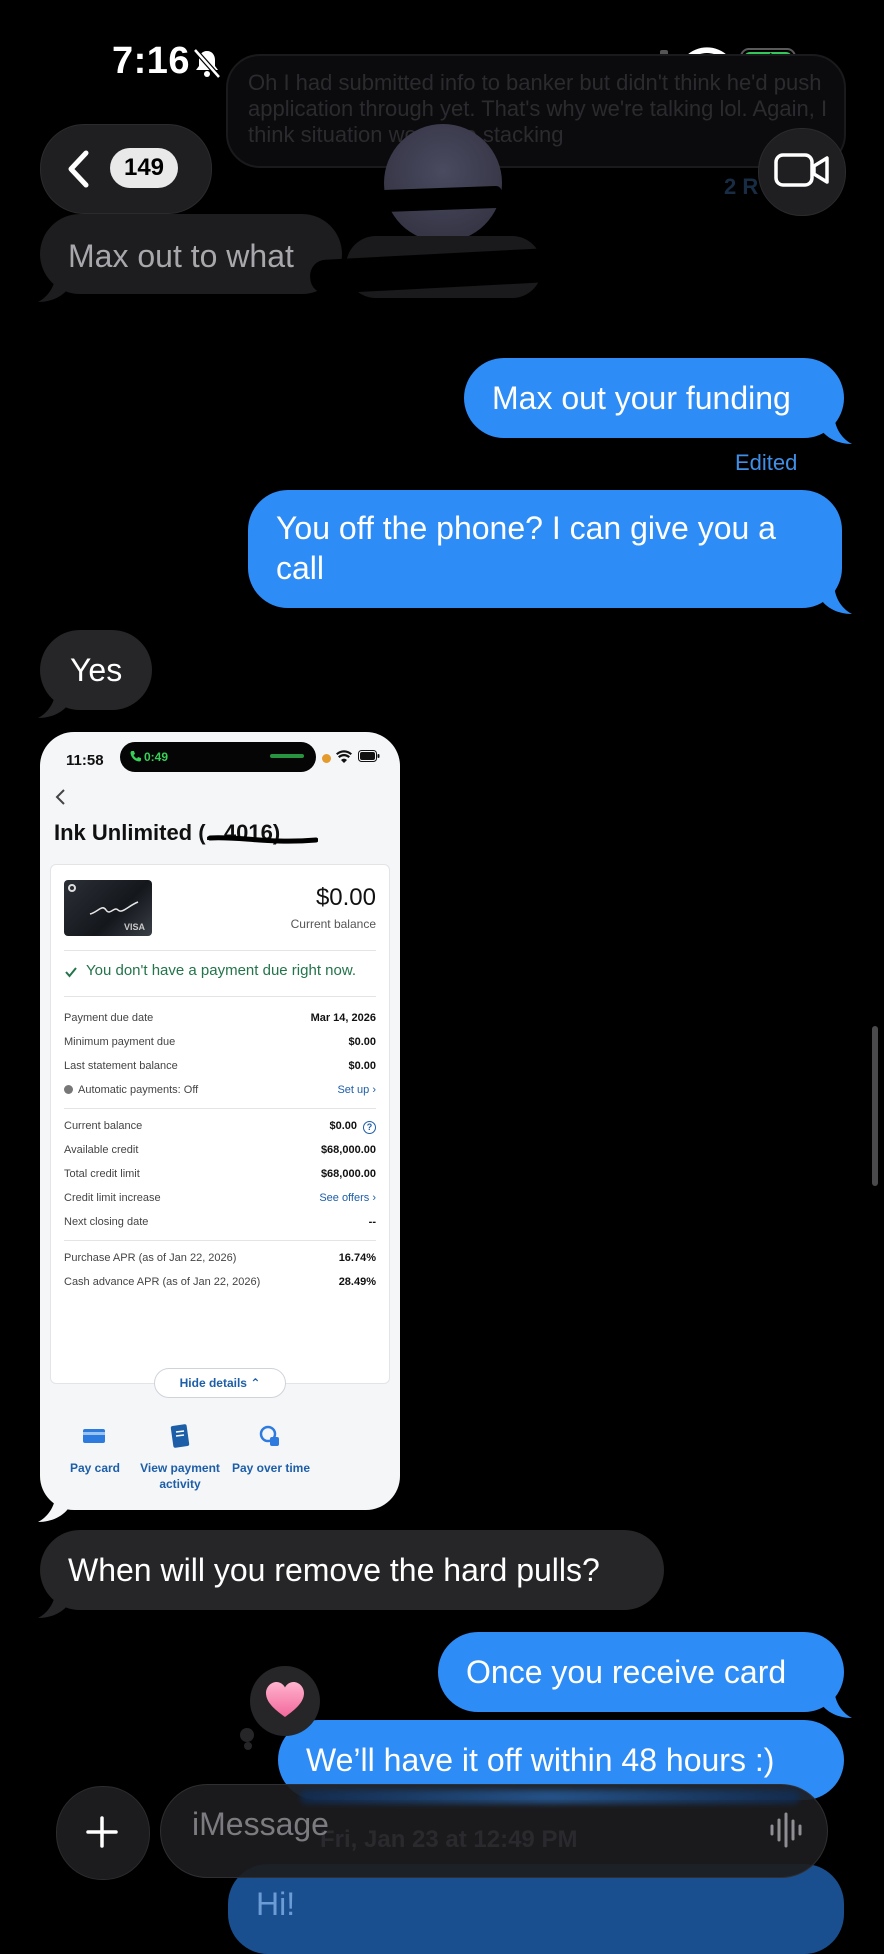 This screenshot has width=884, height=1954. What do you see at coordinates (101, 1150) in the screenshot?
I see `detail-label: Available credit` at bounding box center [101, 1150].